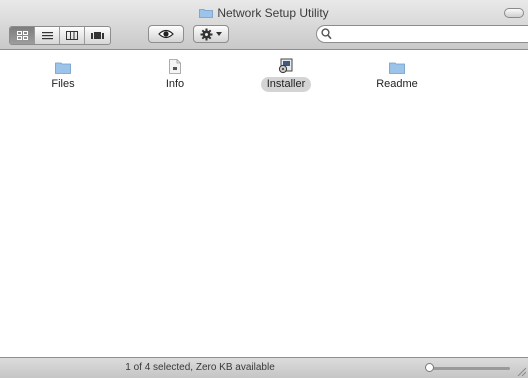 The height and width of the screenshot is (378, 528). I want to click on coverflow-icon, so click(97, 35).